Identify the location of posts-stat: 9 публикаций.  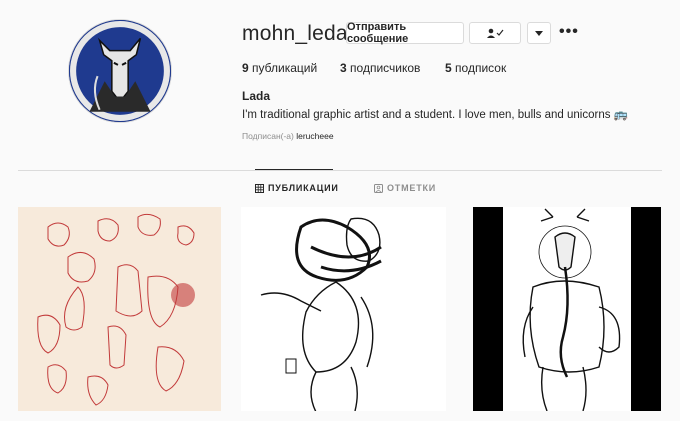
(279, 68).